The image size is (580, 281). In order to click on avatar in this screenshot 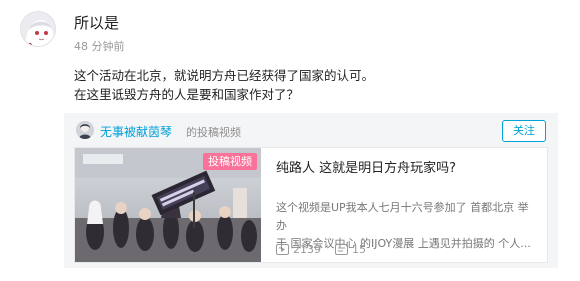, I will do `click(38, 29)`.